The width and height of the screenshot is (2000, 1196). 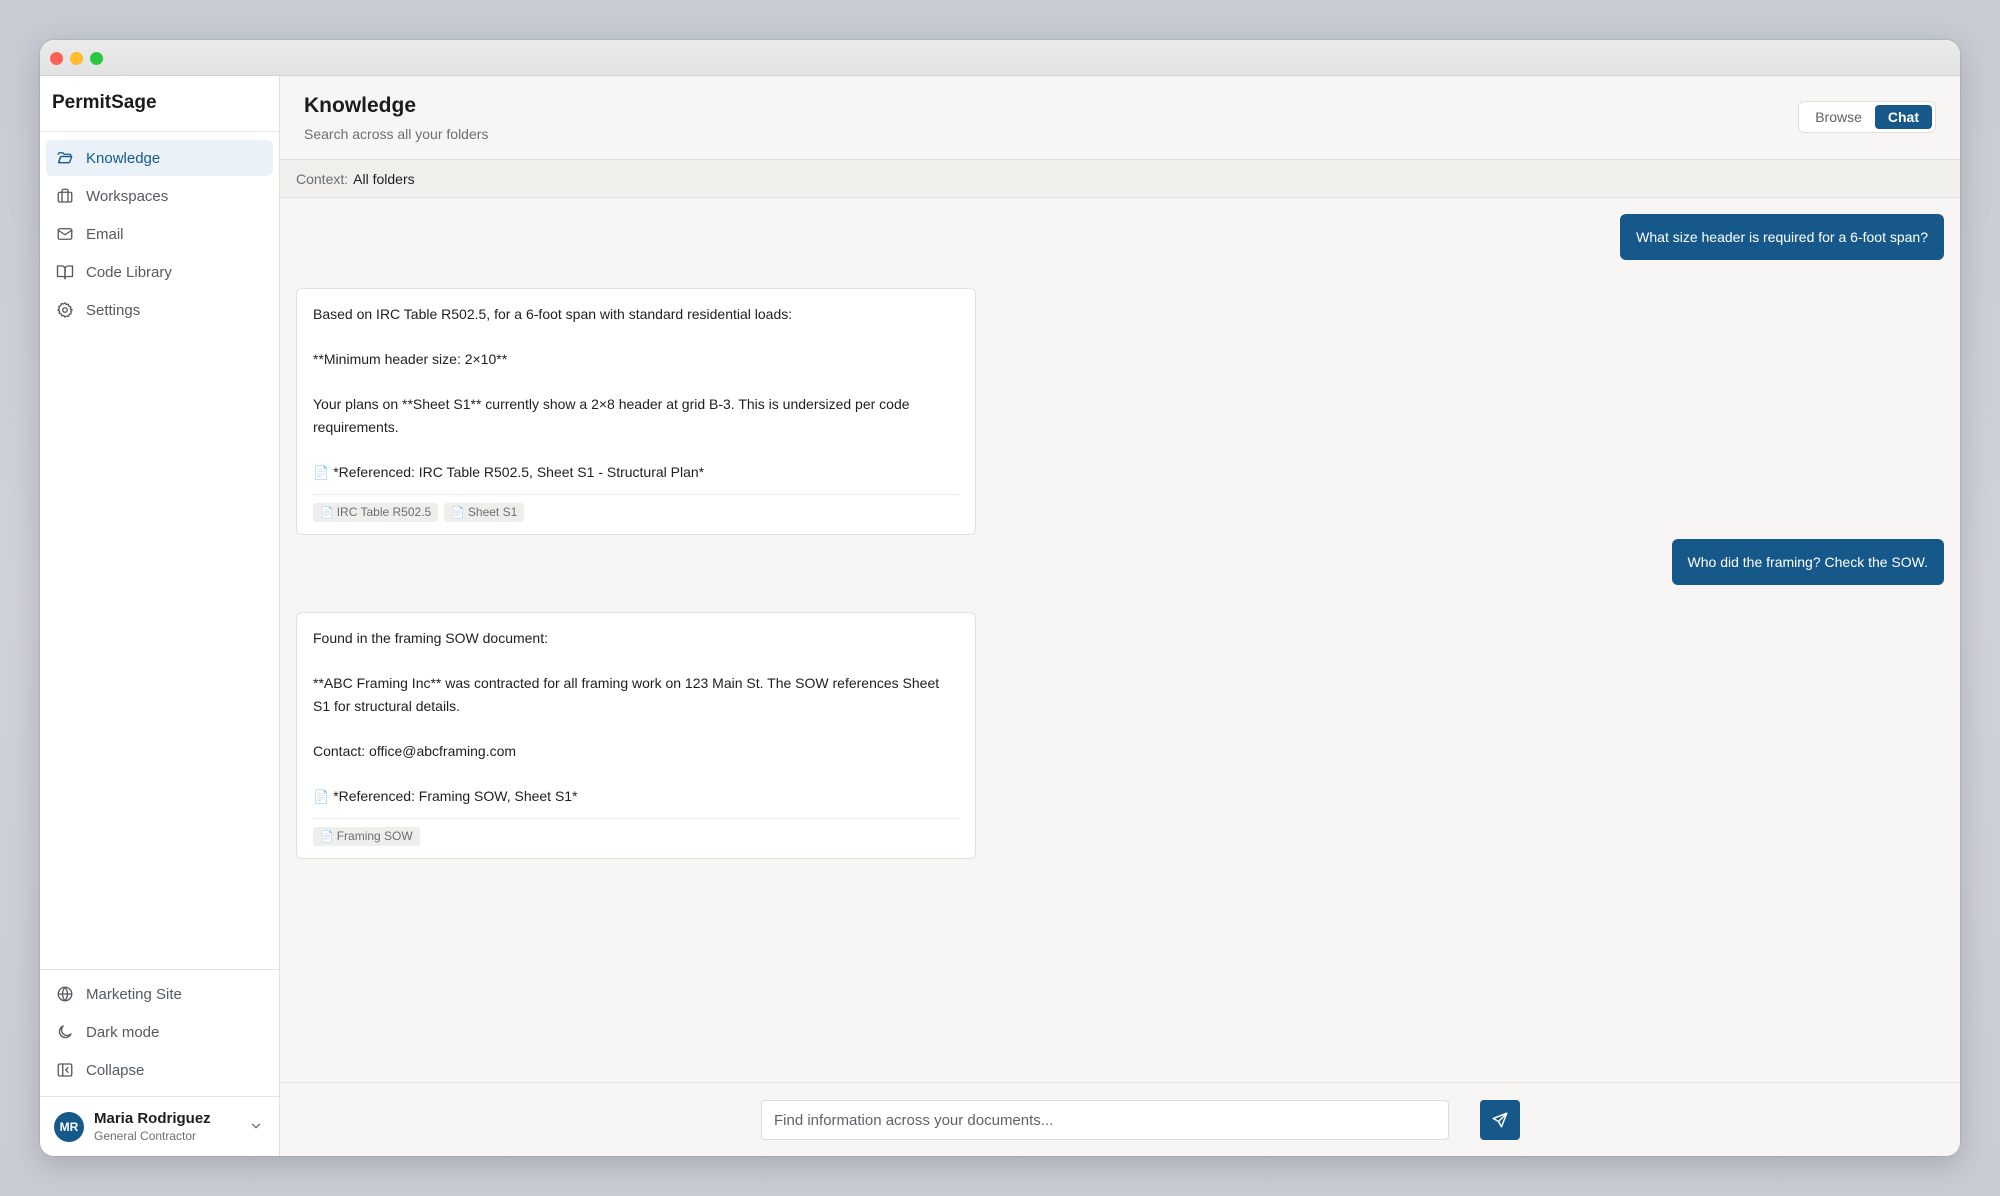 I want to click on source-chip: 📄 Framing SOW, so click(x=366, y=836).